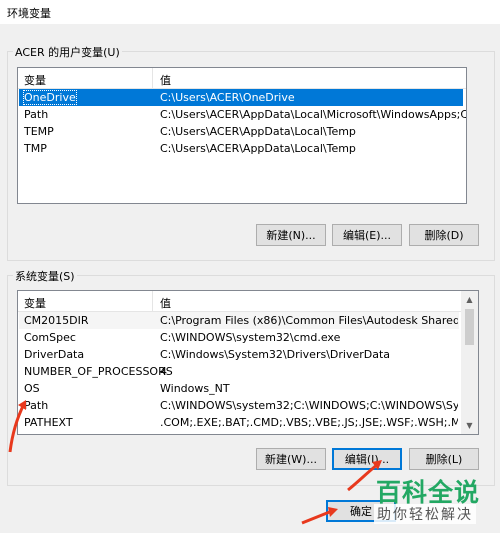  I want to click on table-row: OneDrive C:\Users\ACER\OneDrive, so click(241, 97).